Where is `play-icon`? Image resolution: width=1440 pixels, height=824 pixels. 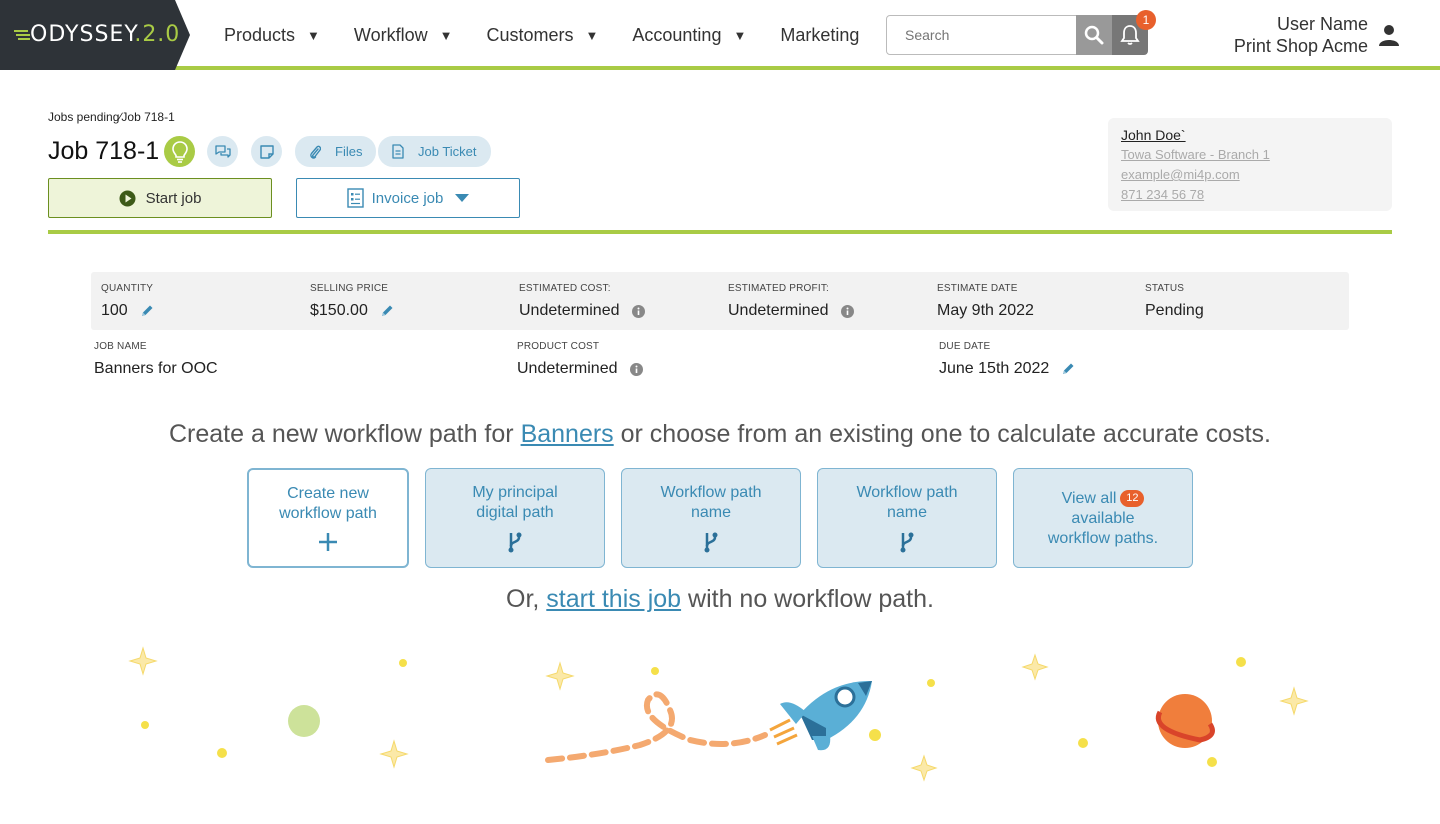 play-icon is located at coordinates (127, 198).